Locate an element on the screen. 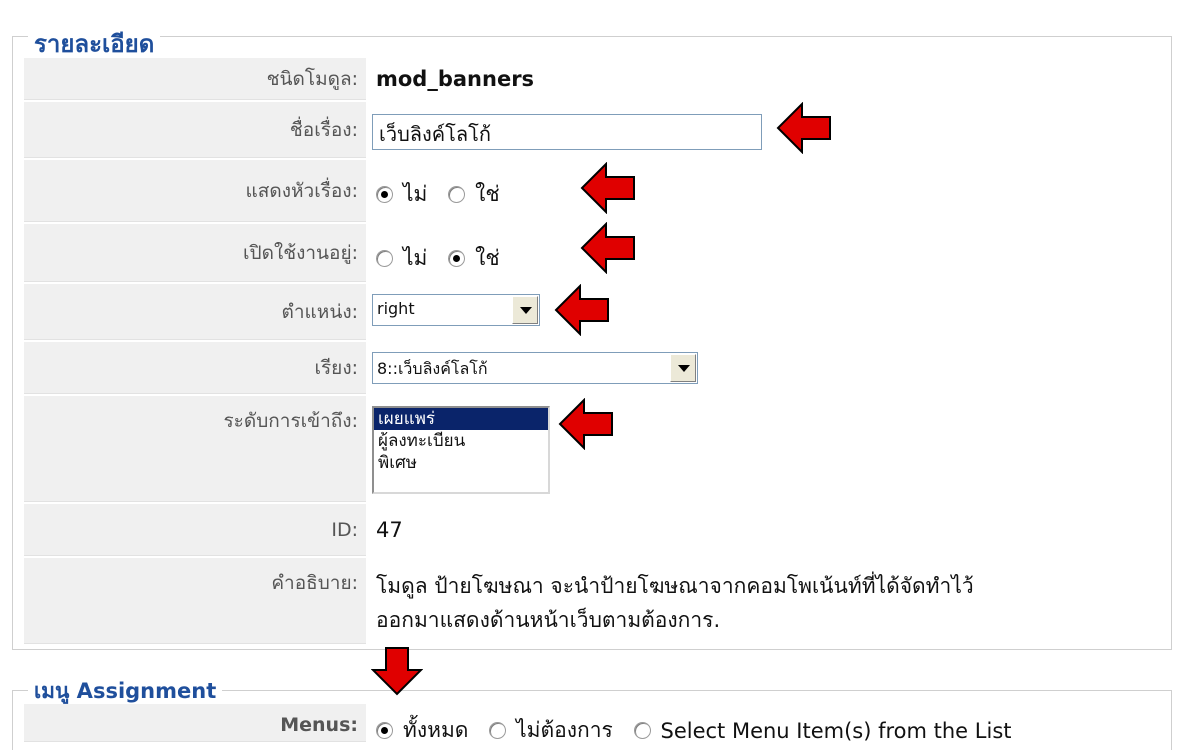  description-label: คำอธิบาย: is located at coordinates (195, 601).